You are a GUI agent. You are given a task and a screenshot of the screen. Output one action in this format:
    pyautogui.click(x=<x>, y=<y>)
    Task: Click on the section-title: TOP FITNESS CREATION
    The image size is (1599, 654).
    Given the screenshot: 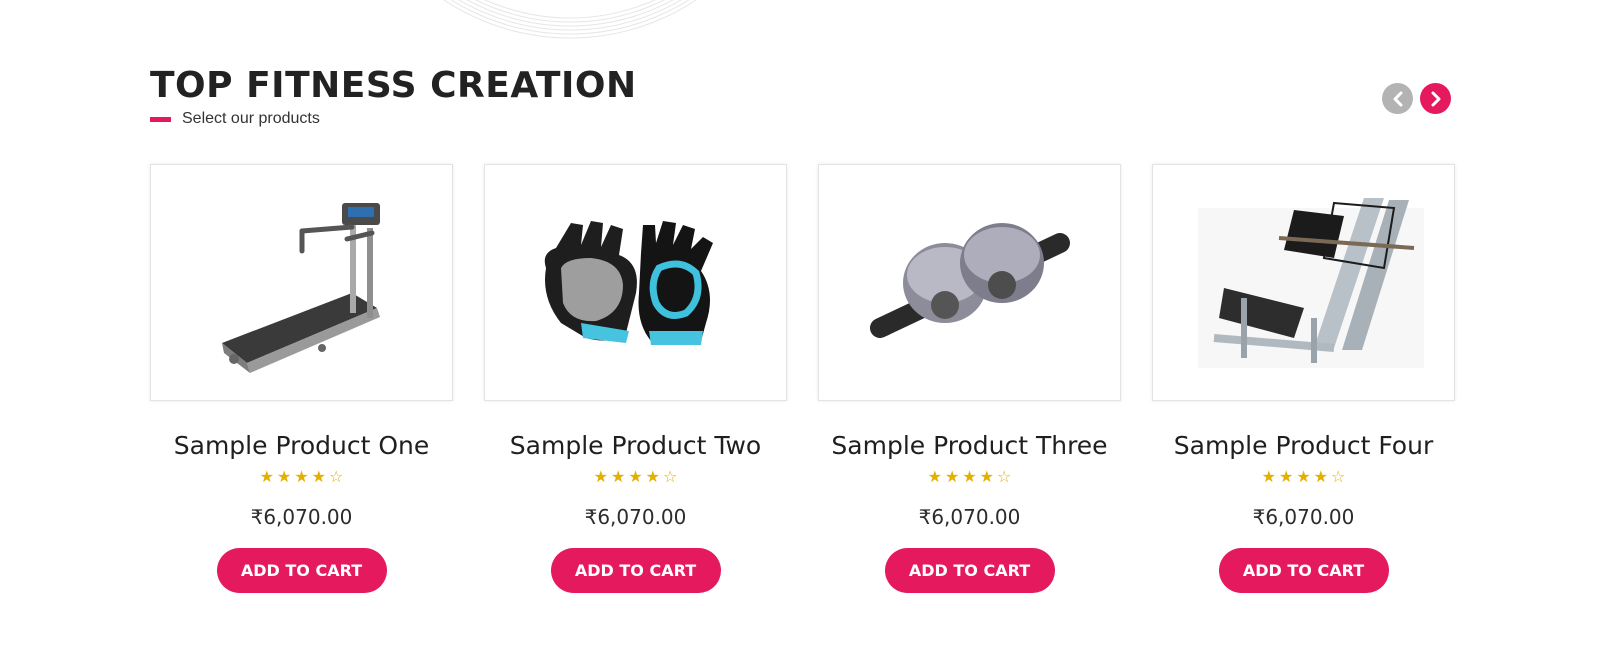 What is the action you would take?
    pyautogui.click(x=393, y=85)
    